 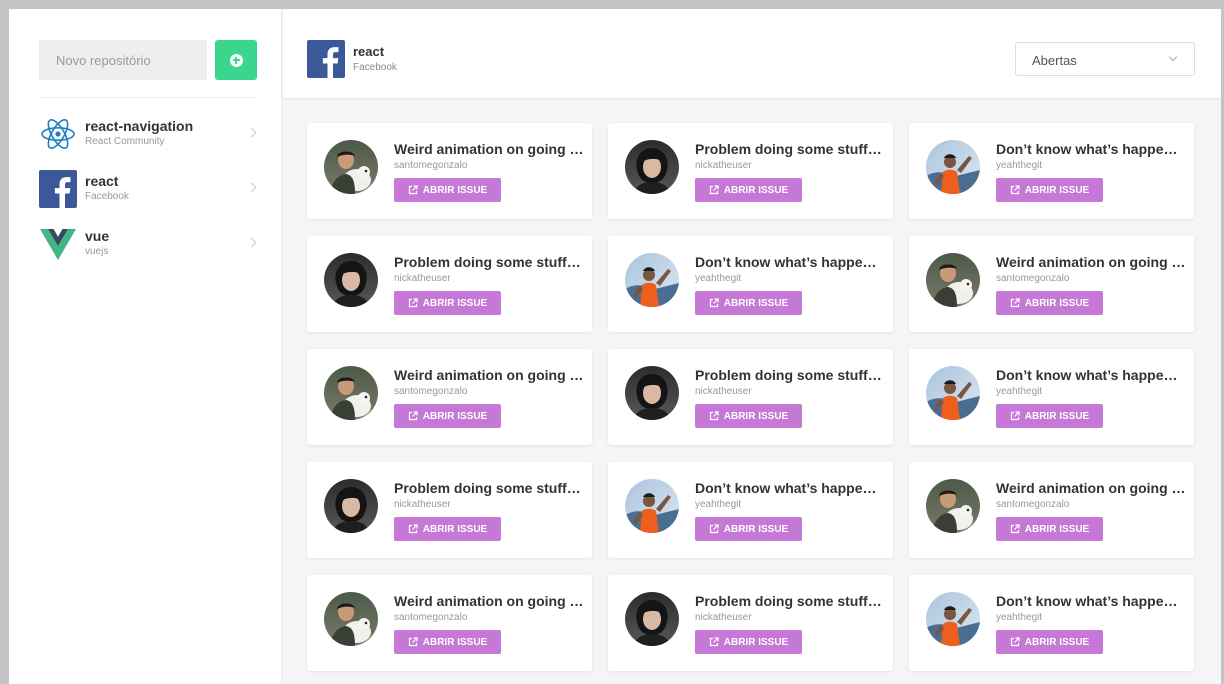 What do you see at coordinates (251, 187) in the screenshot?
I see `chevron-right-icon` at bounding box center [251, 187].